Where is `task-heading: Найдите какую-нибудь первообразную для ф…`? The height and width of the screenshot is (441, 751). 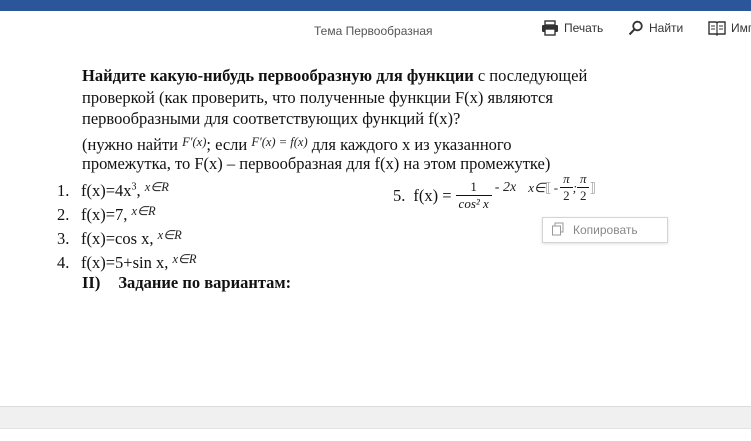
task-heading: Найдите какую-нибудь первообразную для ф… is located at coordinates (278, 75).